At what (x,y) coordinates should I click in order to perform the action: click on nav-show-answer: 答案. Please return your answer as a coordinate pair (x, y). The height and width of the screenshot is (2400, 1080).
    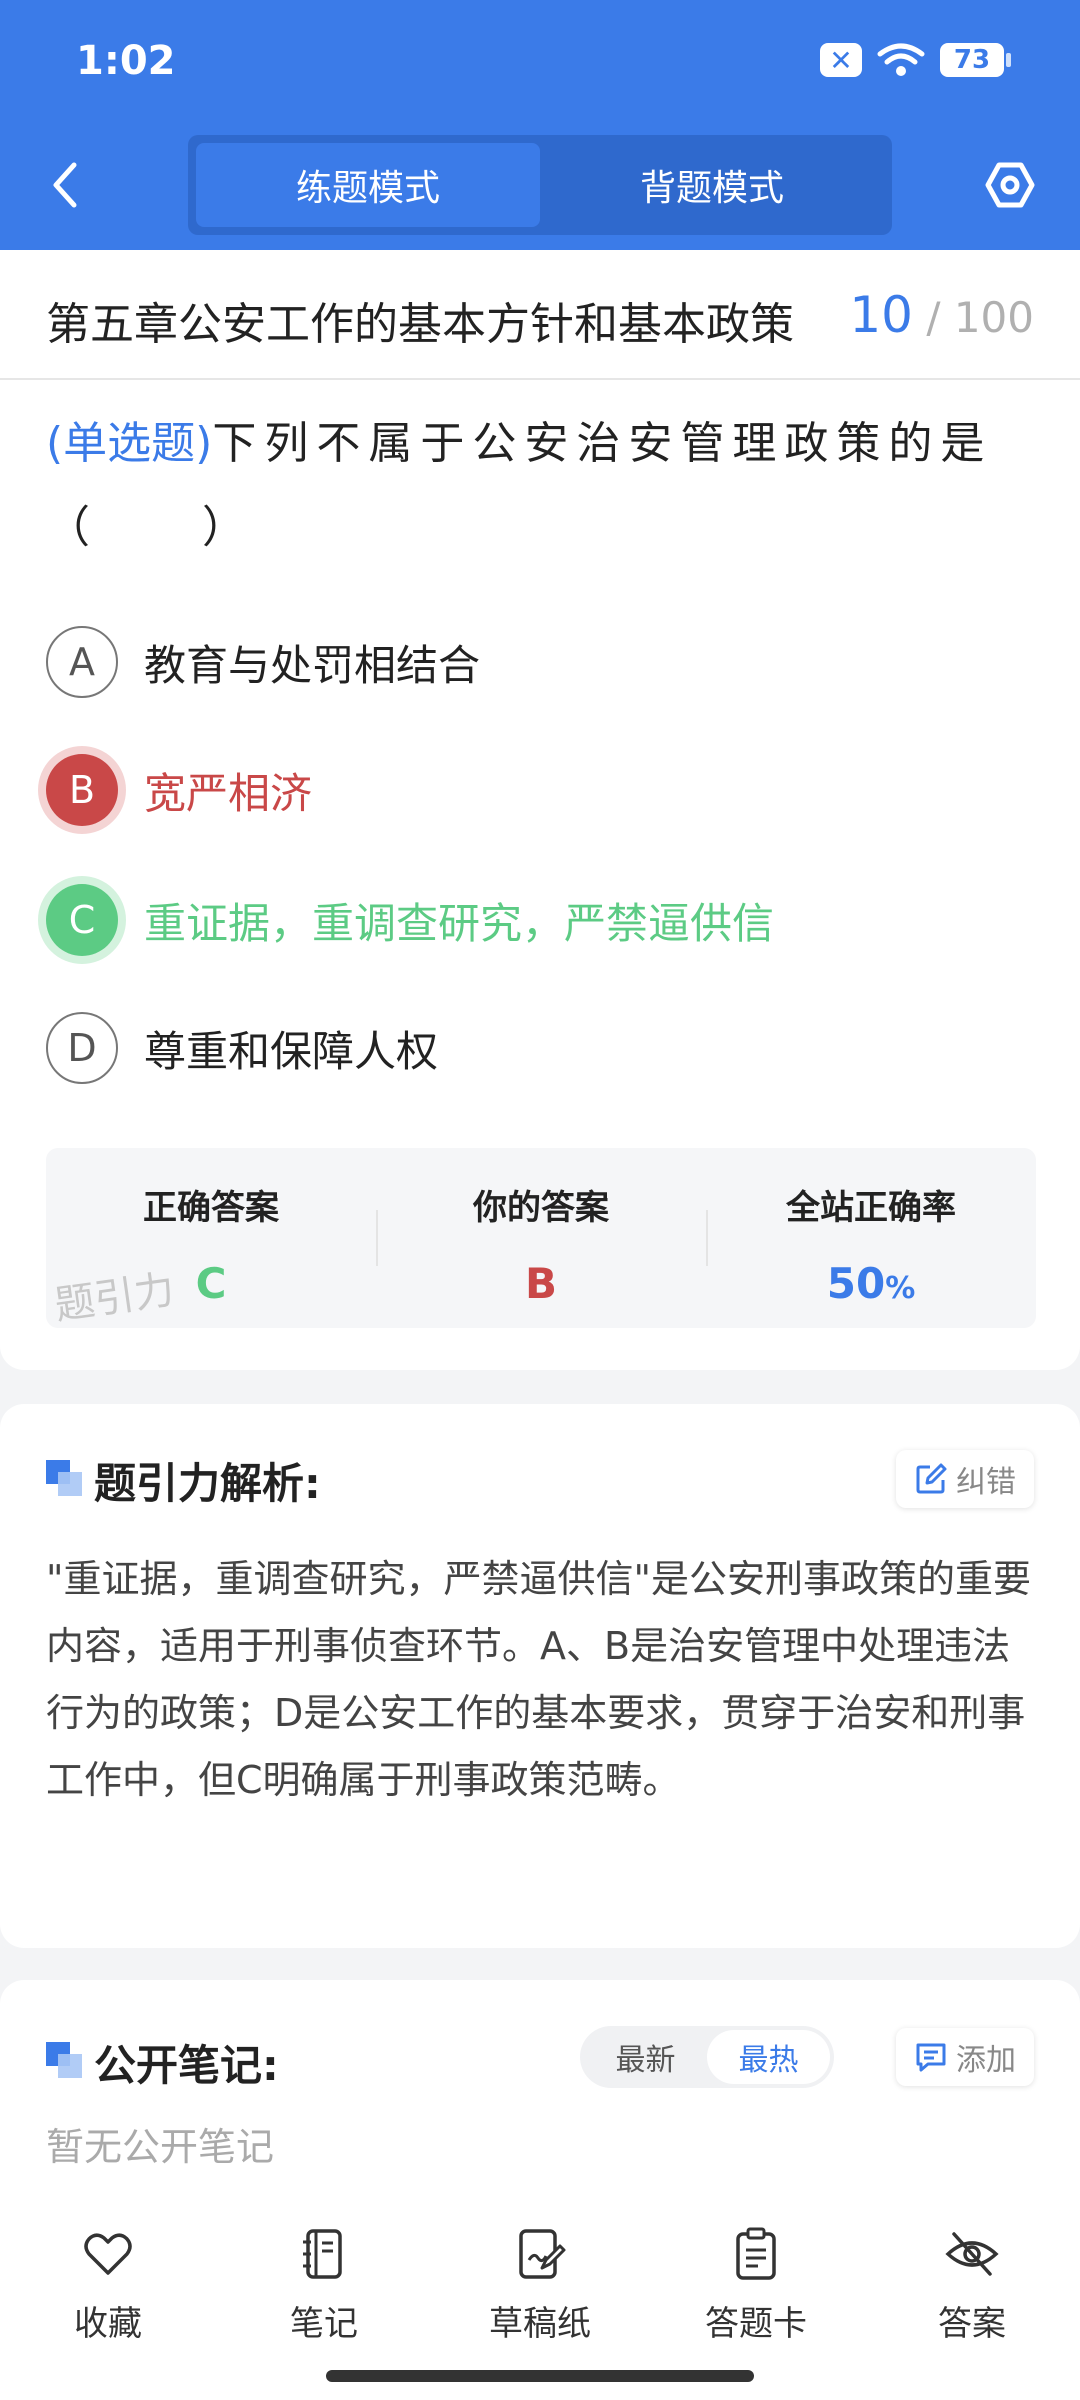
    Looking at the image, I should click on (972, 2300).